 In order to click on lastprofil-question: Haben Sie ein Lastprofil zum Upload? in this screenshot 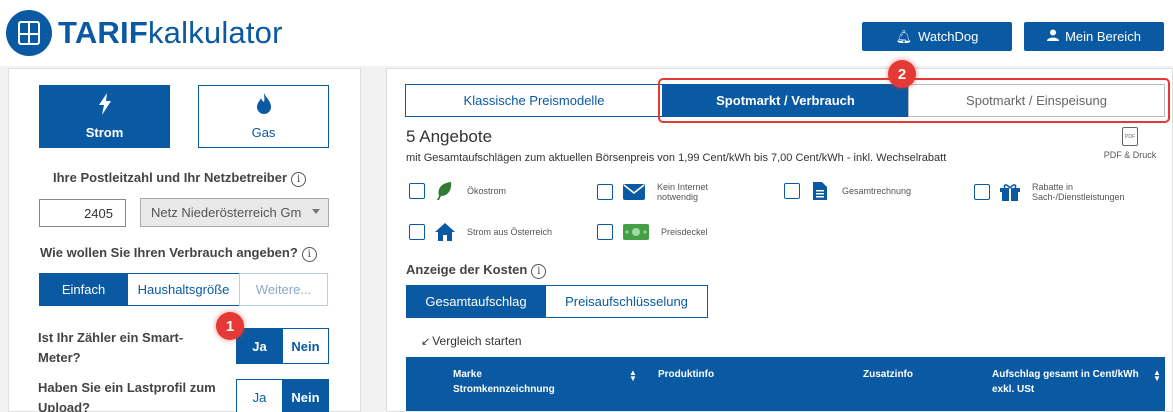, I will do `click(127, 396)`.